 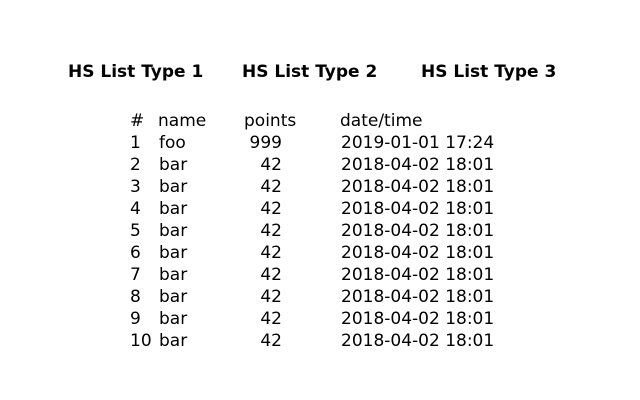 I want to click on row-points: 999, so click(x=265, y=143).